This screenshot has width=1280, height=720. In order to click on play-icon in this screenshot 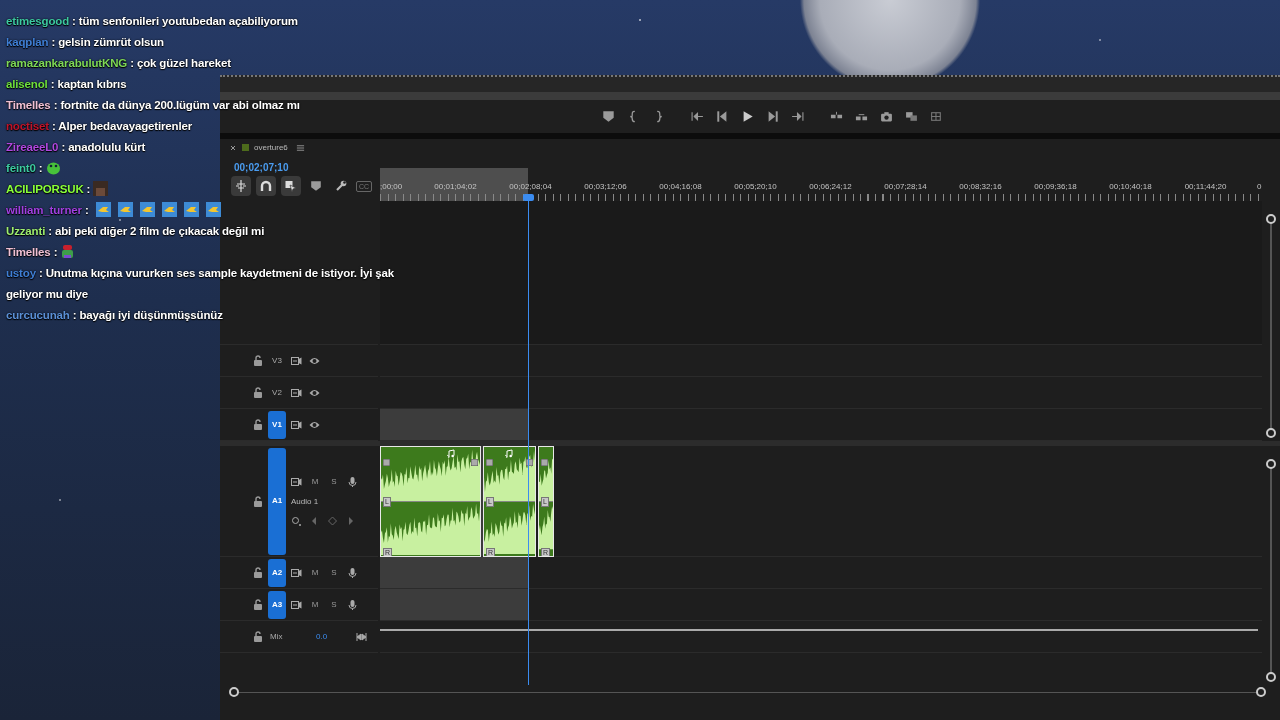, I will do `click(747, 116)`.